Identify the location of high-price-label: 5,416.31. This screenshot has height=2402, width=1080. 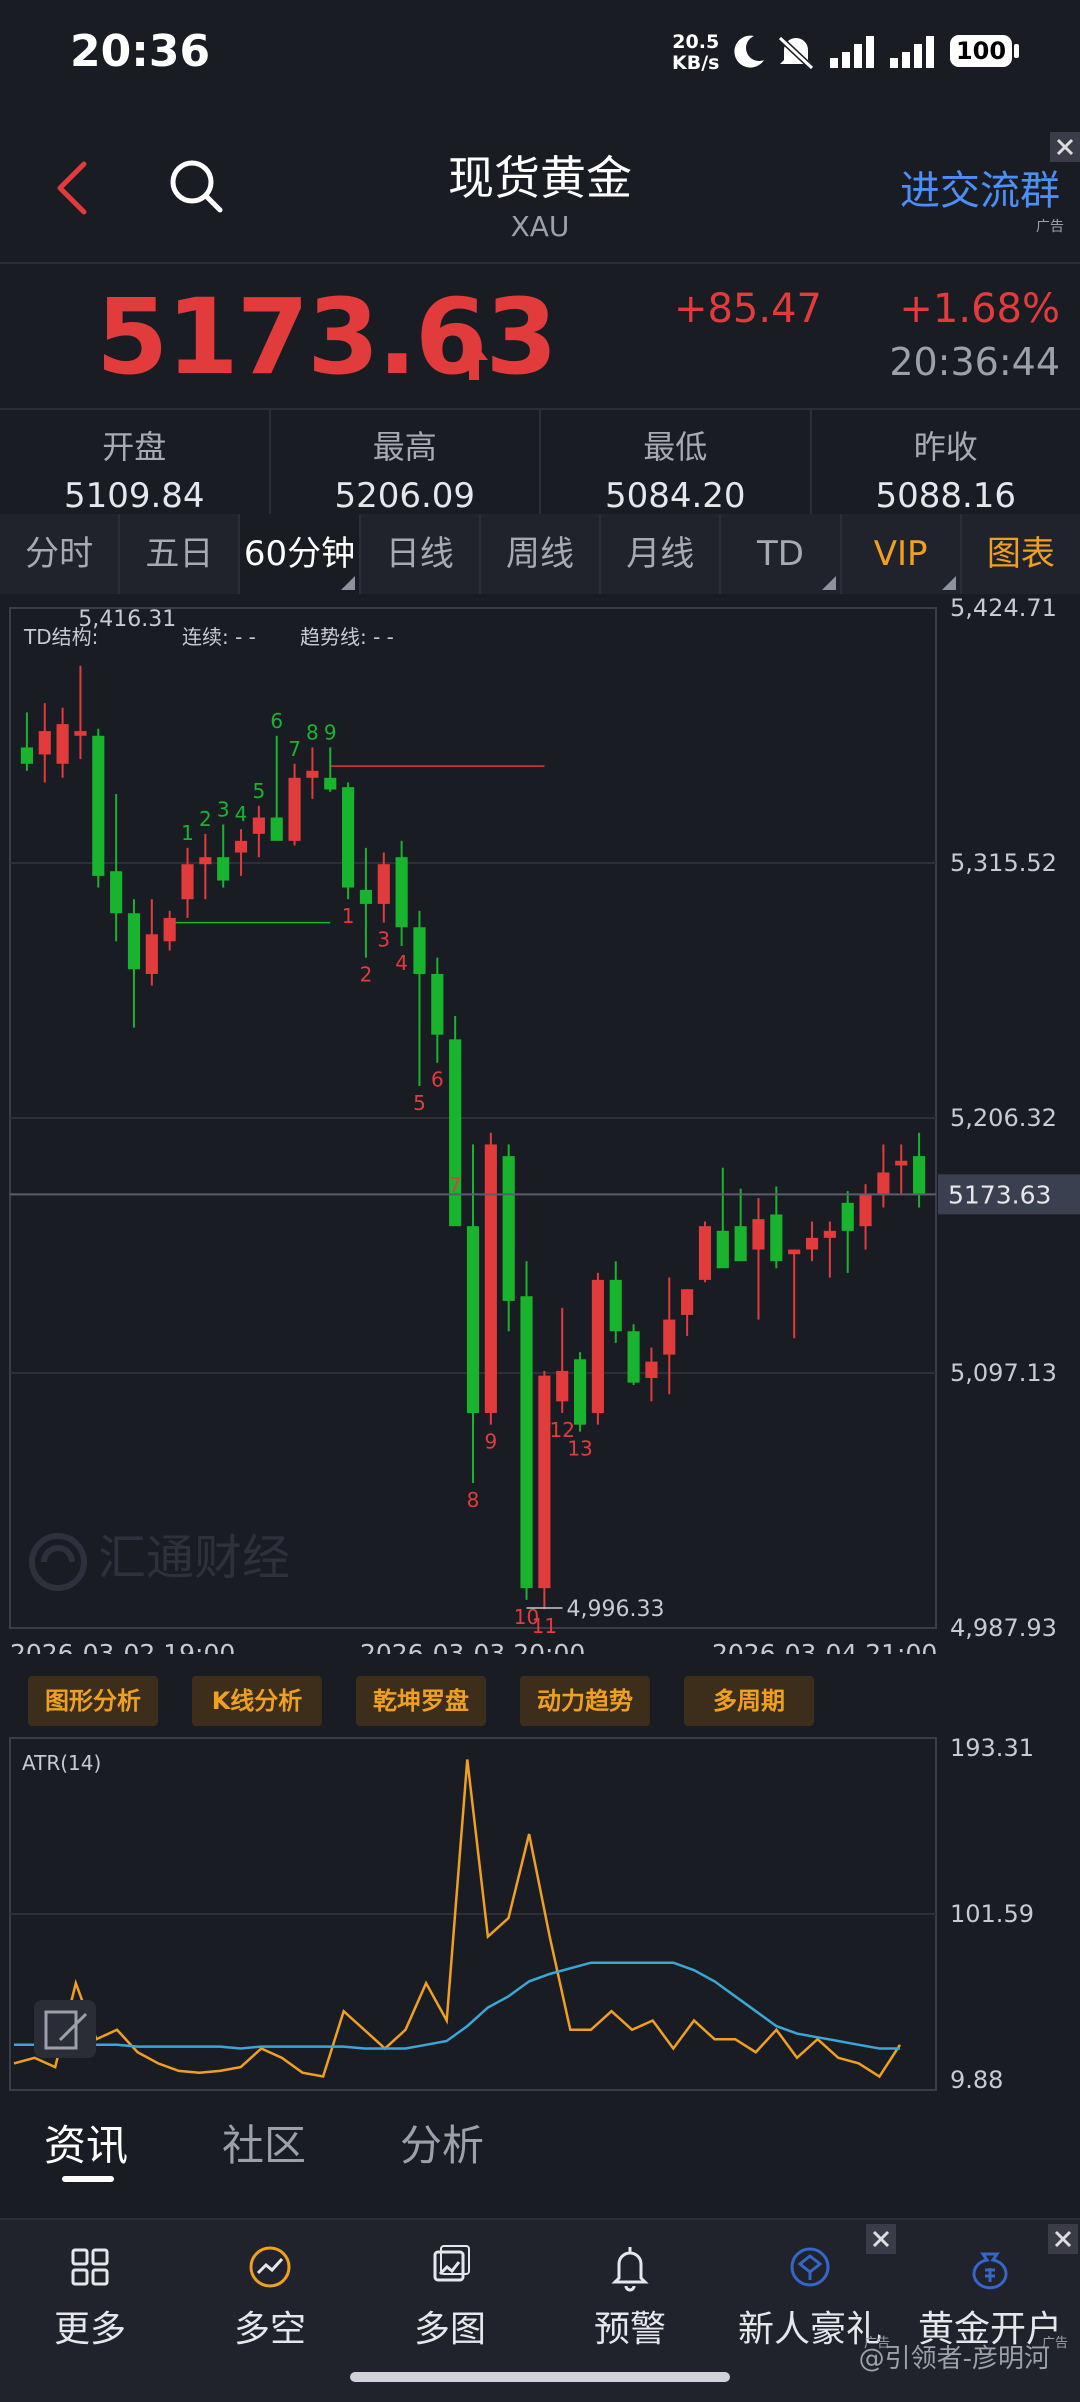
(127, 619).